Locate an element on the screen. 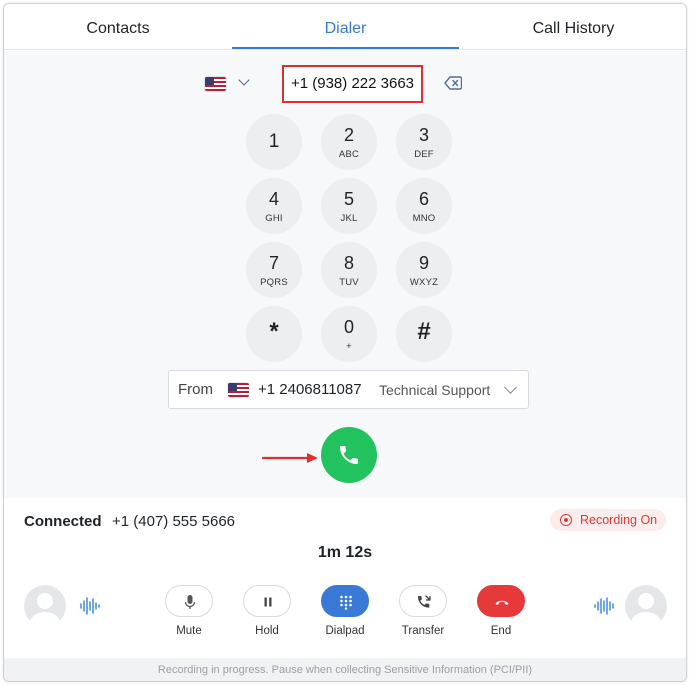 The width and height of the screenshot is (690, 685). key-1: 1 is located at coordinates (274, 142).